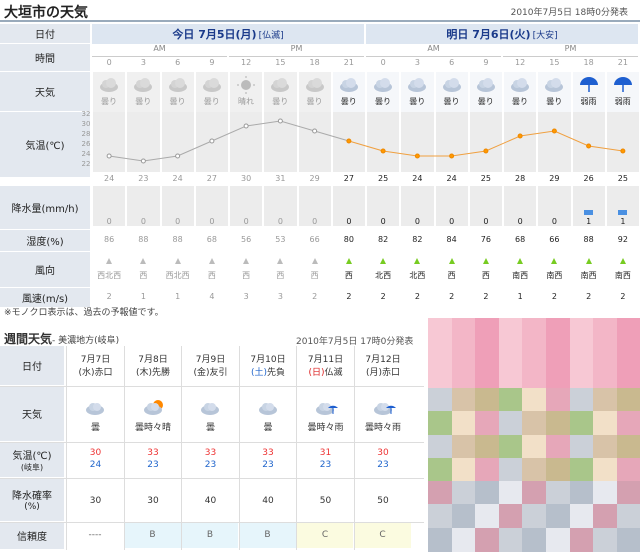  What do you see at coordinates (109, 62) in the screenshot?
I see `hour-label: 0` at bounding box center [109, 62].